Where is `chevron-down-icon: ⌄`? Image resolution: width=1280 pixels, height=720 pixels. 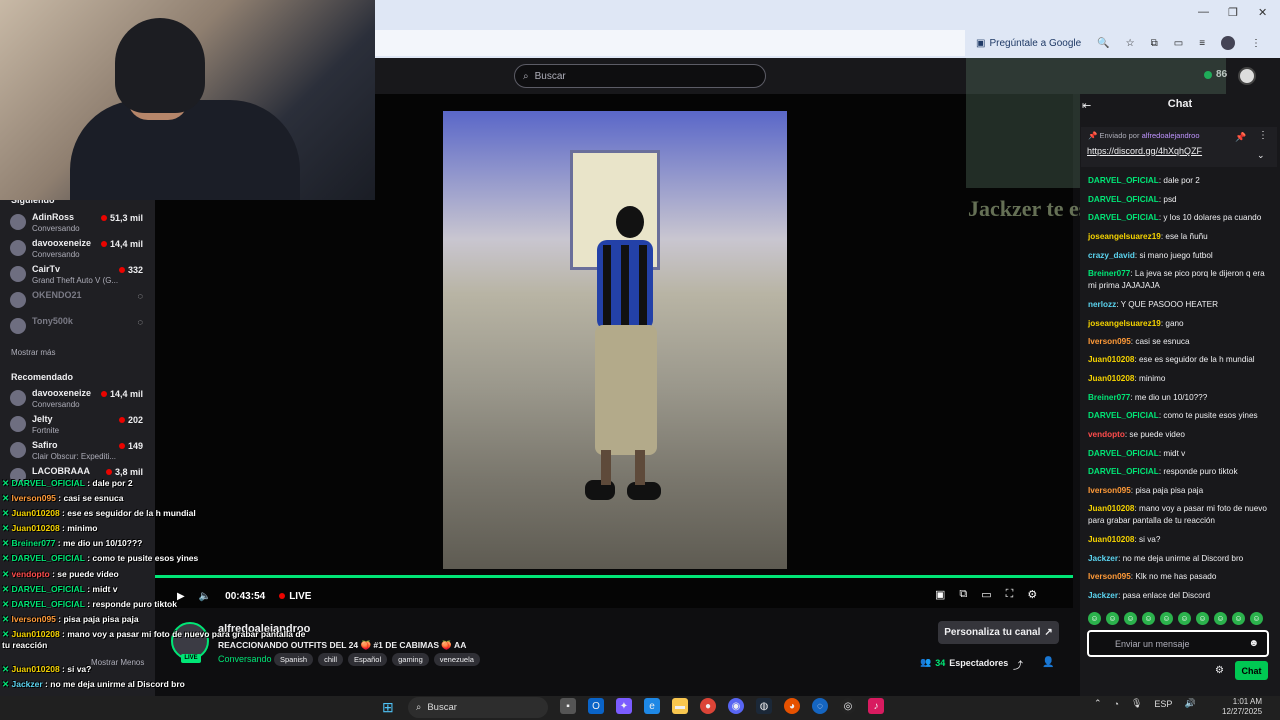 chevron-down-icon: ⌄ is located at coordinates (1261, 155).